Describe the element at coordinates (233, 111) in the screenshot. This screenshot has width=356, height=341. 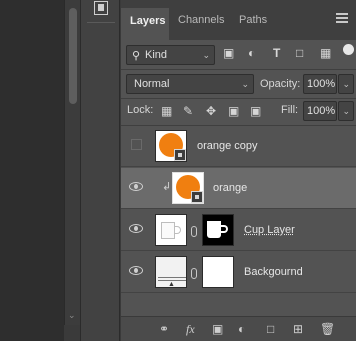
I see `lock-artboard-icon: ▣` at that location.